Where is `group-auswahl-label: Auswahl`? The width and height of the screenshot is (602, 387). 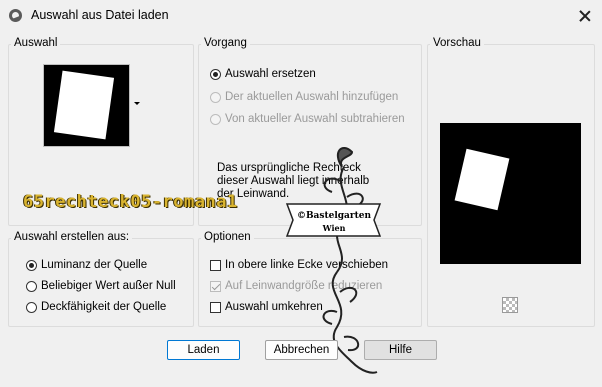
group-auswahl-label: Auswahl is located at coordinates (36, 43).